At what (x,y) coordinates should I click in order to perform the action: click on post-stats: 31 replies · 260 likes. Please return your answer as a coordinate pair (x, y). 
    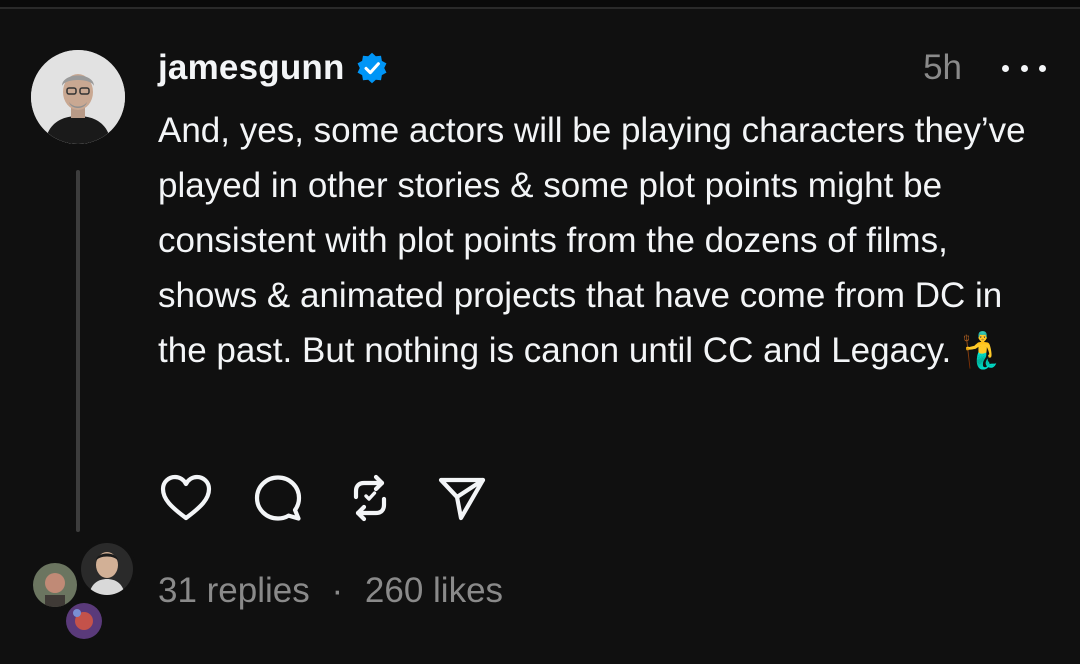
    Looking at the image, I should click on (330, 591).